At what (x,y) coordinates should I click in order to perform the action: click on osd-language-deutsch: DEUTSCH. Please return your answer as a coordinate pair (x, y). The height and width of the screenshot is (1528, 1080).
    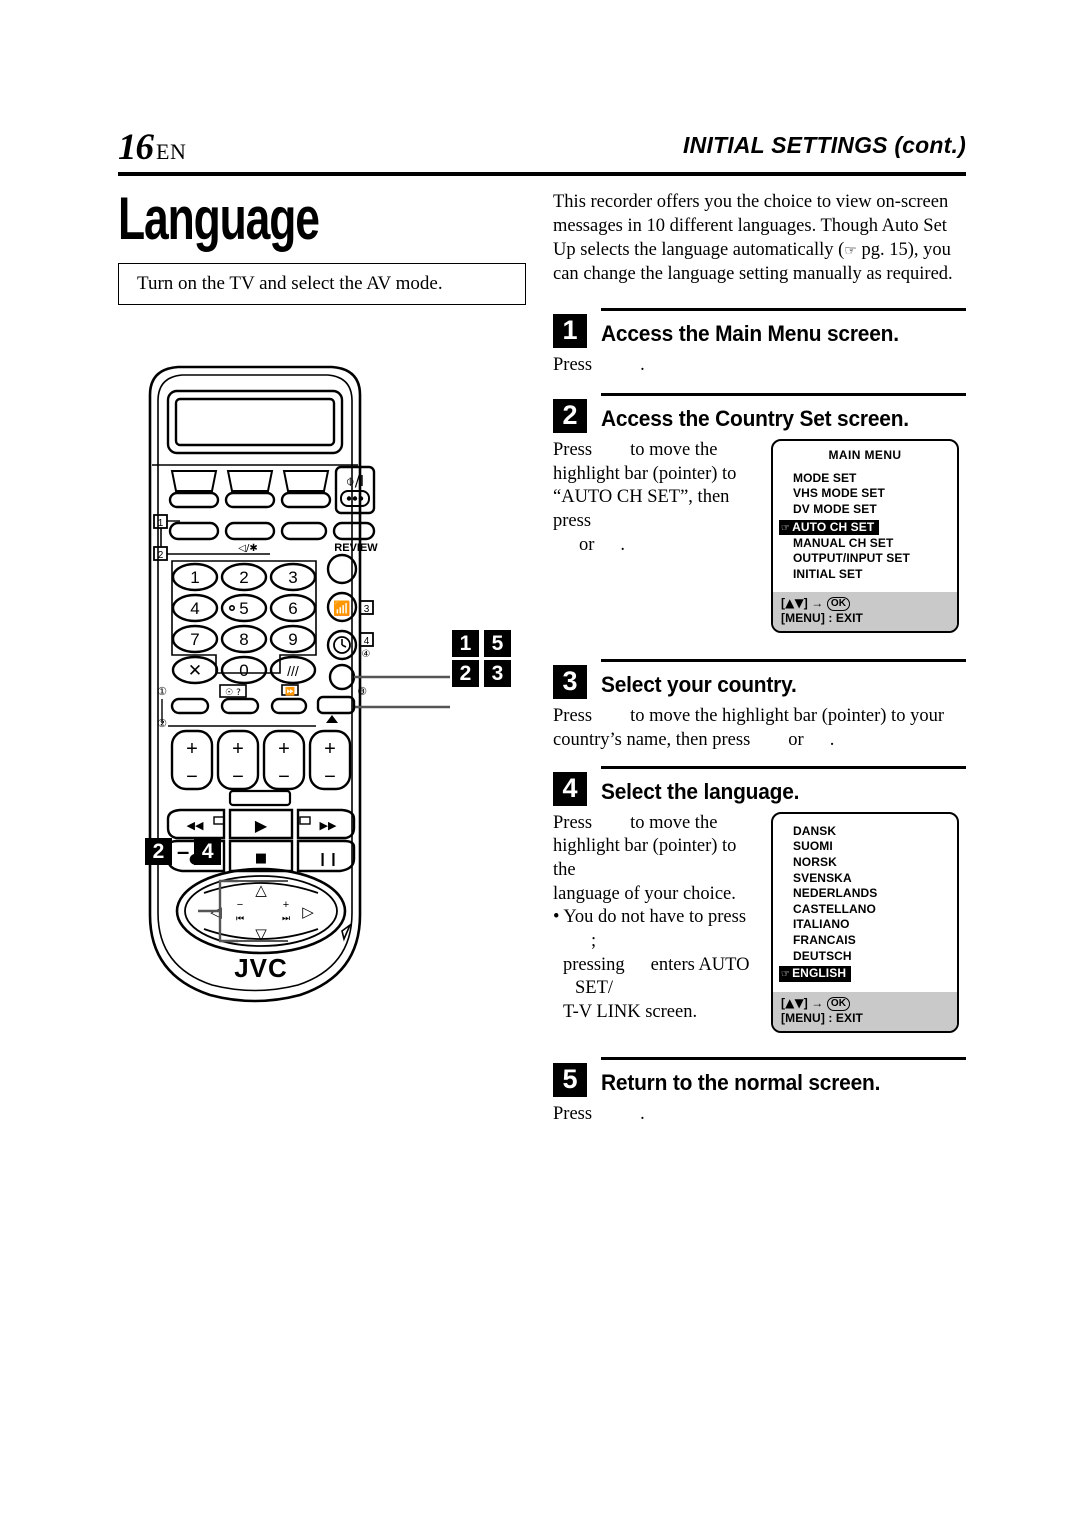
    Looking at the image, I should click on (875, 957).